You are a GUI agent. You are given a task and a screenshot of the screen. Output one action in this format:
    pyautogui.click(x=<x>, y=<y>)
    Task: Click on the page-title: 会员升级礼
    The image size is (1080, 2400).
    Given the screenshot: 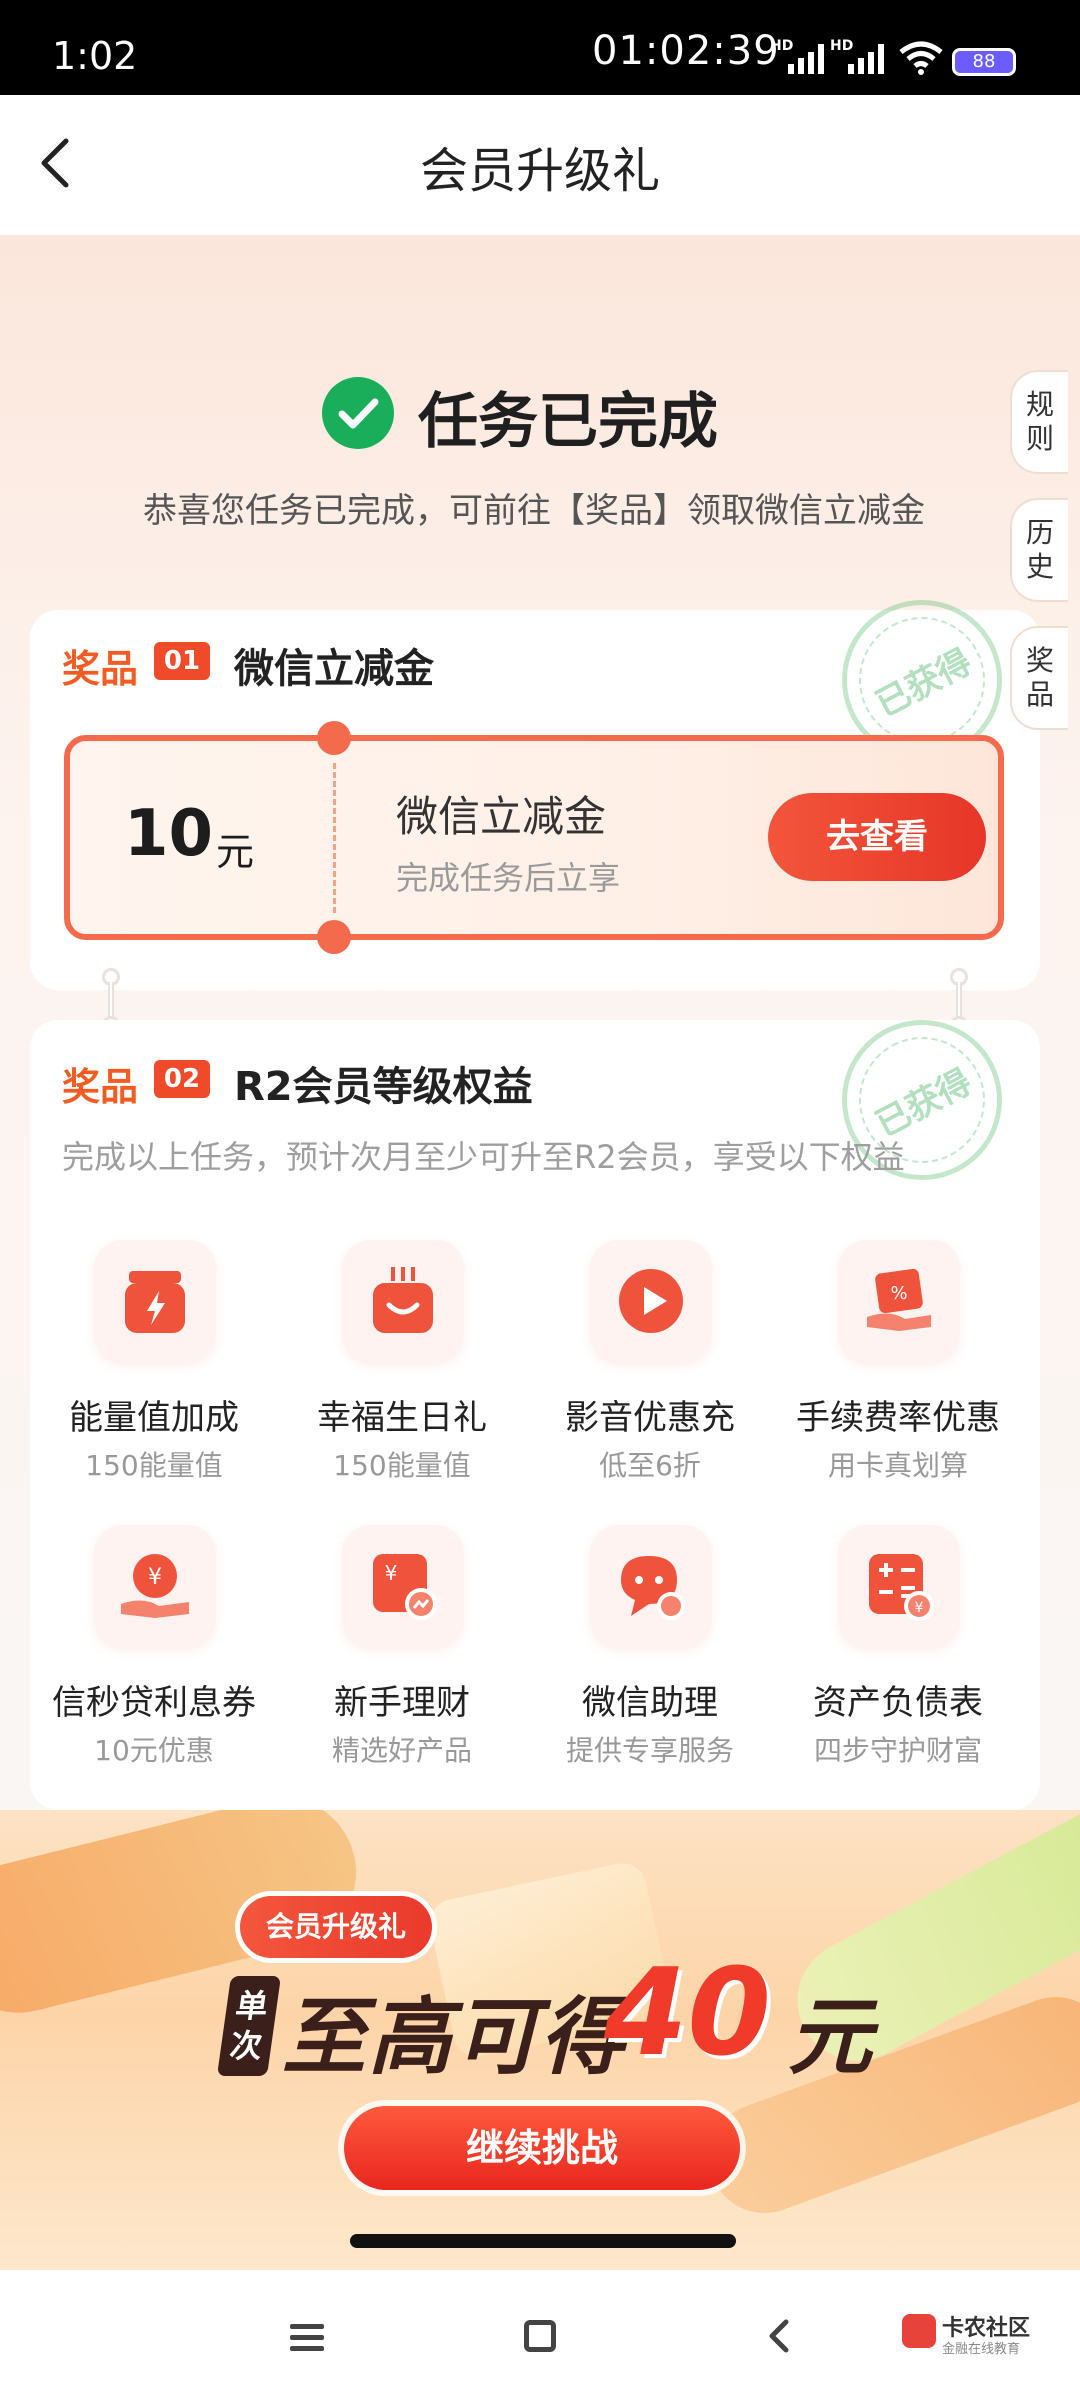 What is the action you would take?
    pyautogui.click(x=539, y=171)
    